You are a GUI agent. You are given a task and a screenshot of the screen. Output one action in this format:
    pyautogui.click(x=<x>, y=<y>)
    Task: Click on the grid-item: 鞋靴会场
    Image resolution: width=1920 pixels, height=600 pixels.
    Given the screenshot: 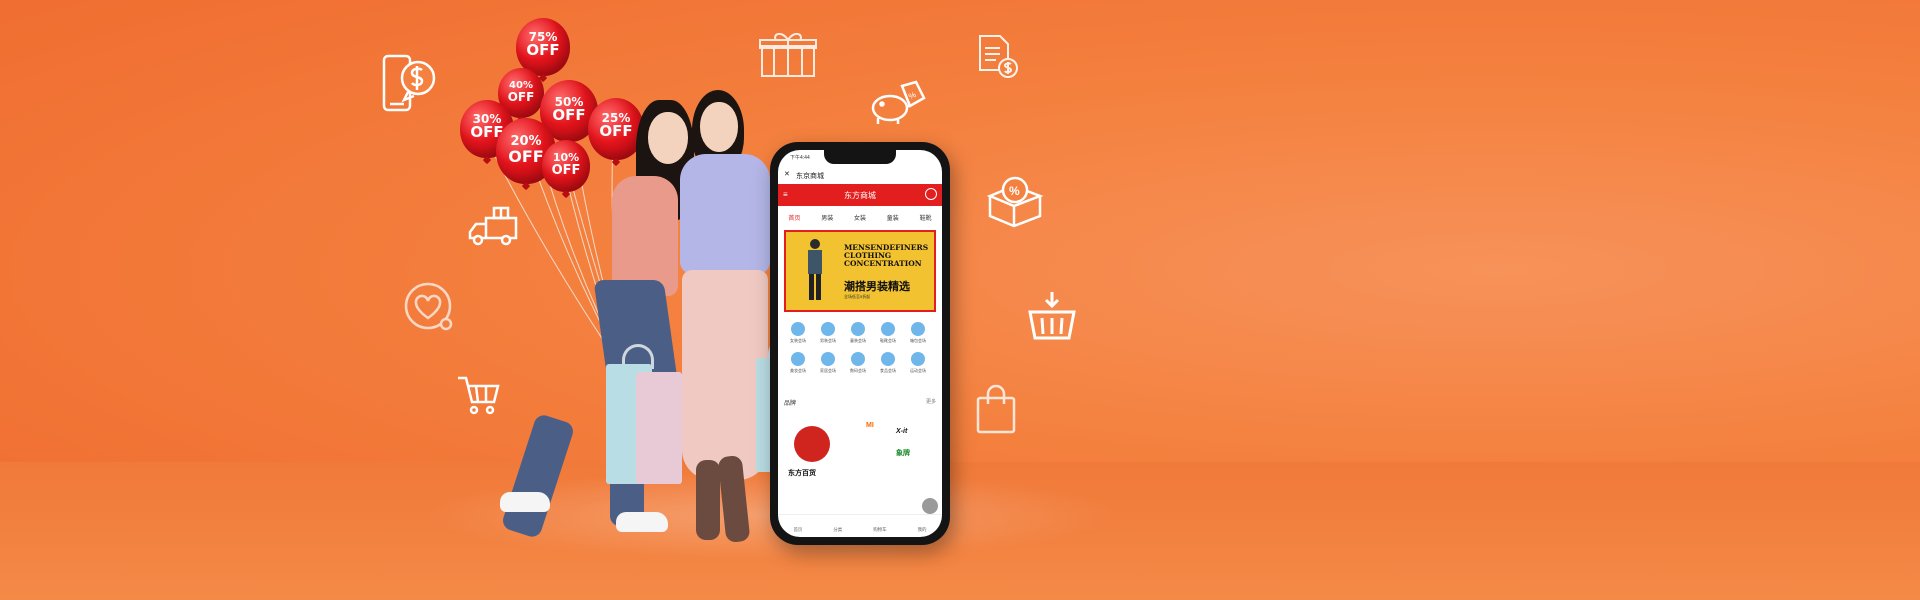 What is the action you would take?
    pyautogui.click(x=888, y=333)
    